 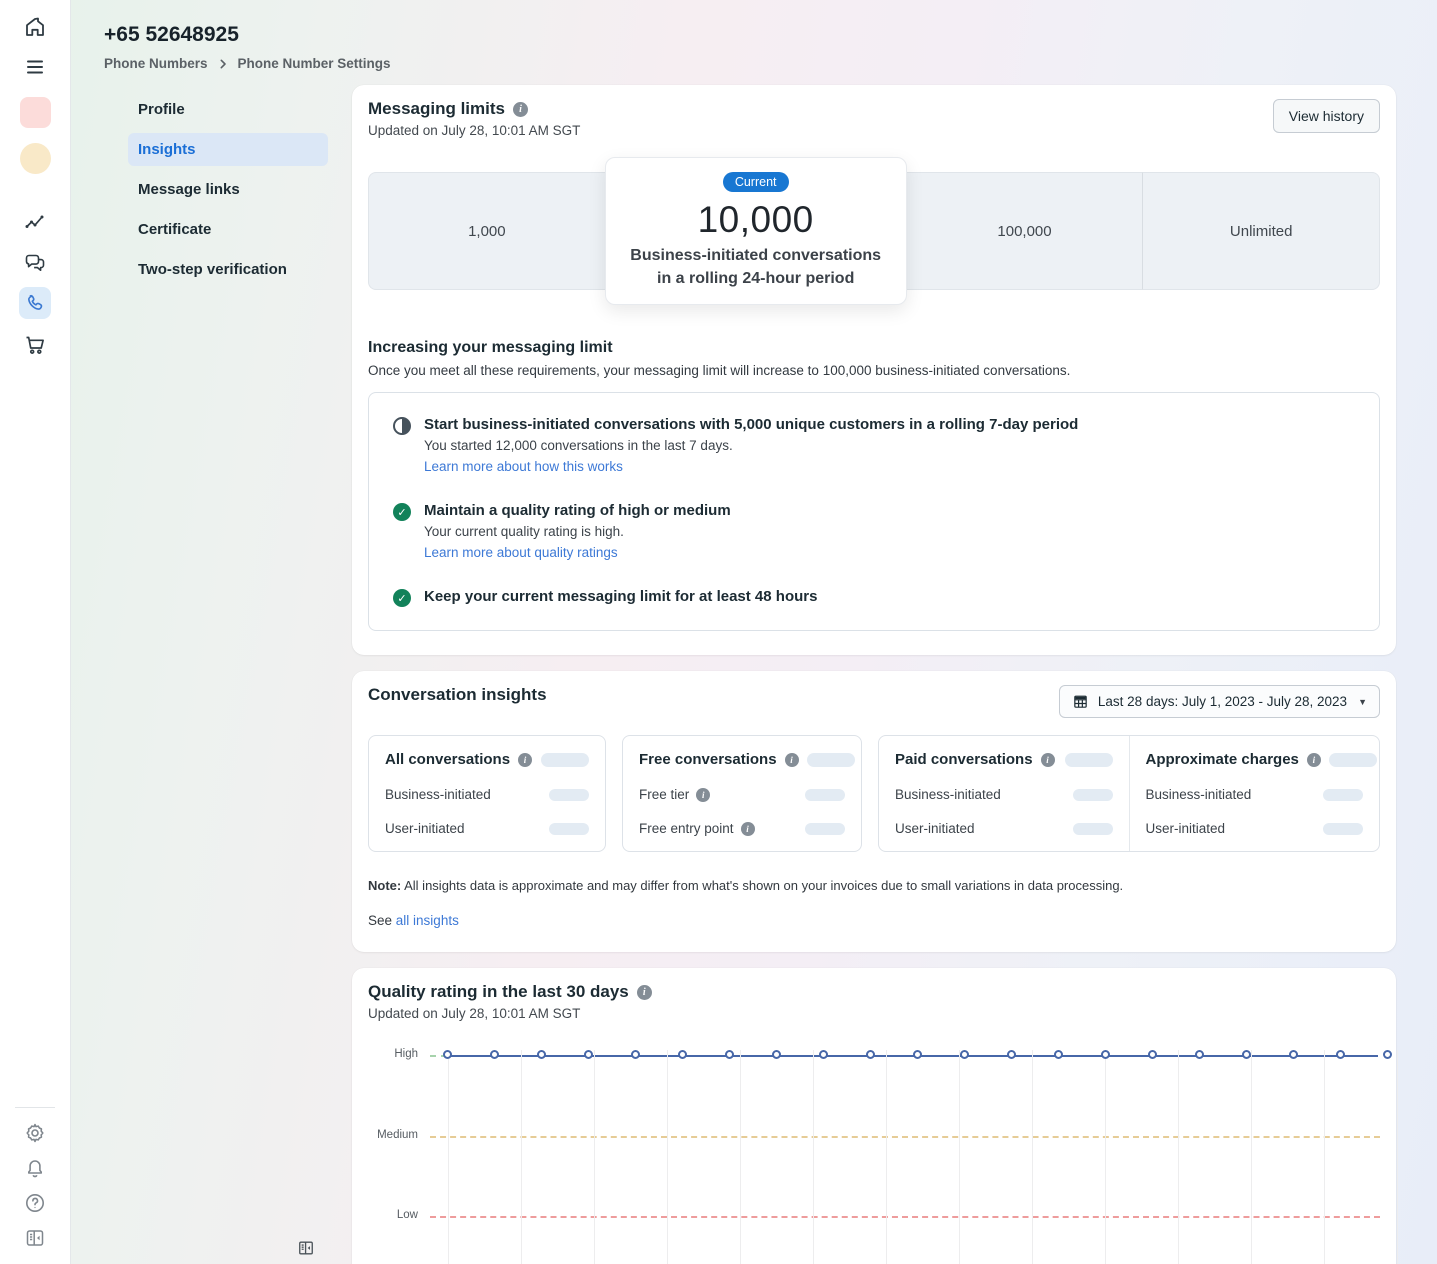 I want to click on metric-label: User-initiated, so click(x=1185, y=828).